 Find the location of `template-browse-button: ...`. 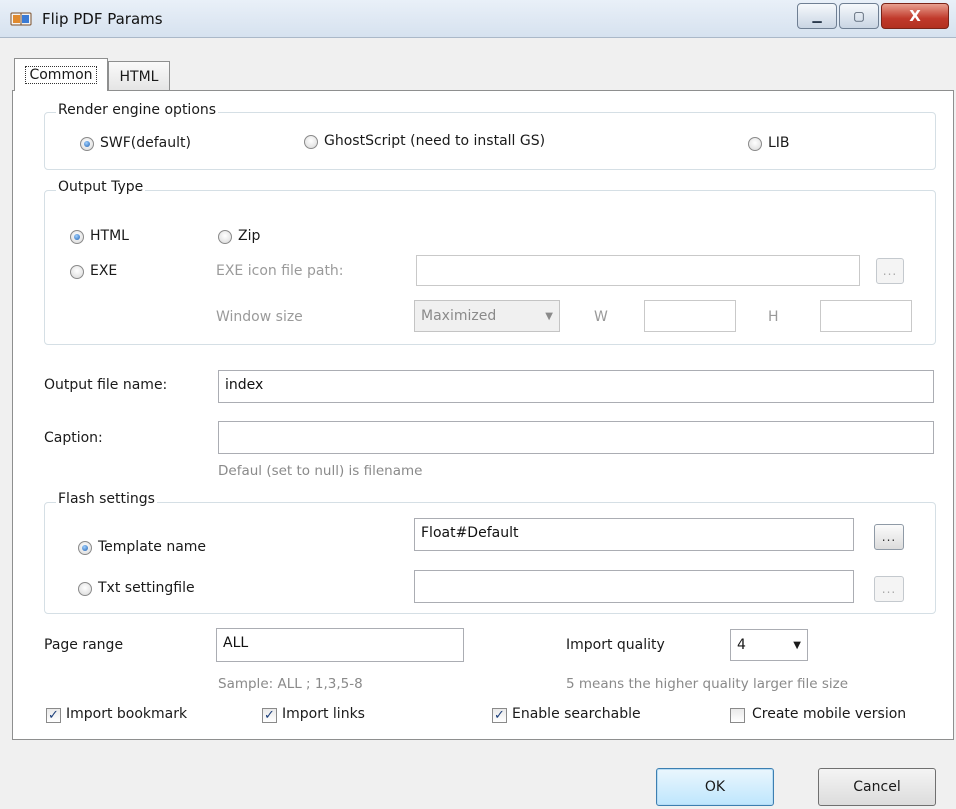

template-browse-button: ... is located at coordinates (889, 537).